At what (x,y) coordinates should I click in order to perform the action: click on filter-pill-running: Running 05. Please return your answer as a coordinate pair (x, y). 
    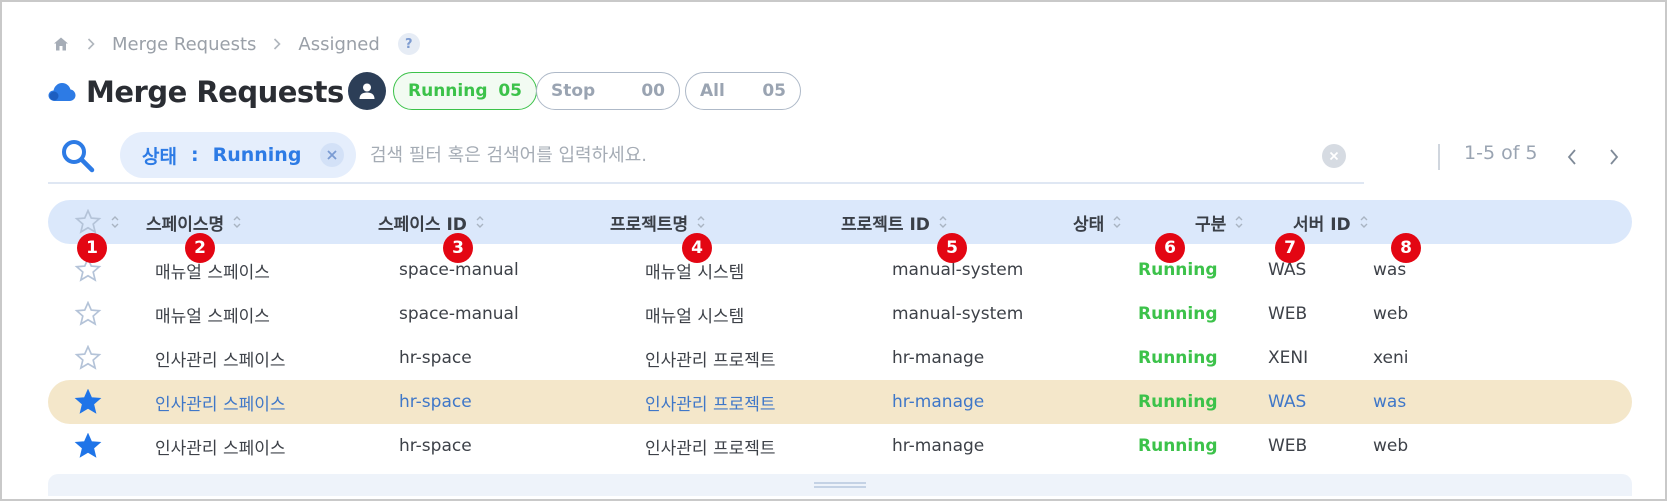
    Looking at the image, I should click on (465, 91).